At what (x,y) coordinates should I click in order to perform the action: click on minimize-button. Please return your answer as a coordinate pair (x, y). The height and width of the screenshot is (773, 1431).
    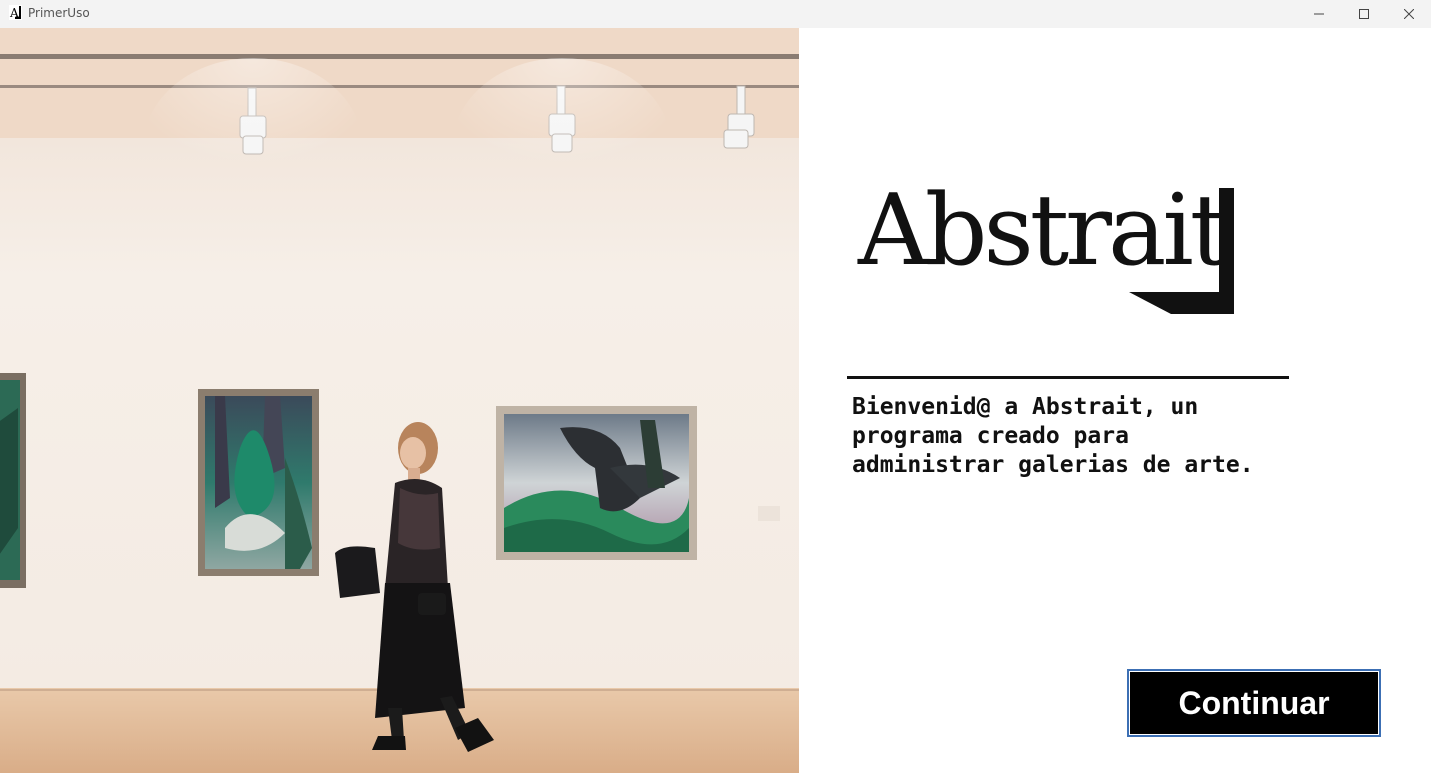
    Looking at the image, I should click on (1319, 14).